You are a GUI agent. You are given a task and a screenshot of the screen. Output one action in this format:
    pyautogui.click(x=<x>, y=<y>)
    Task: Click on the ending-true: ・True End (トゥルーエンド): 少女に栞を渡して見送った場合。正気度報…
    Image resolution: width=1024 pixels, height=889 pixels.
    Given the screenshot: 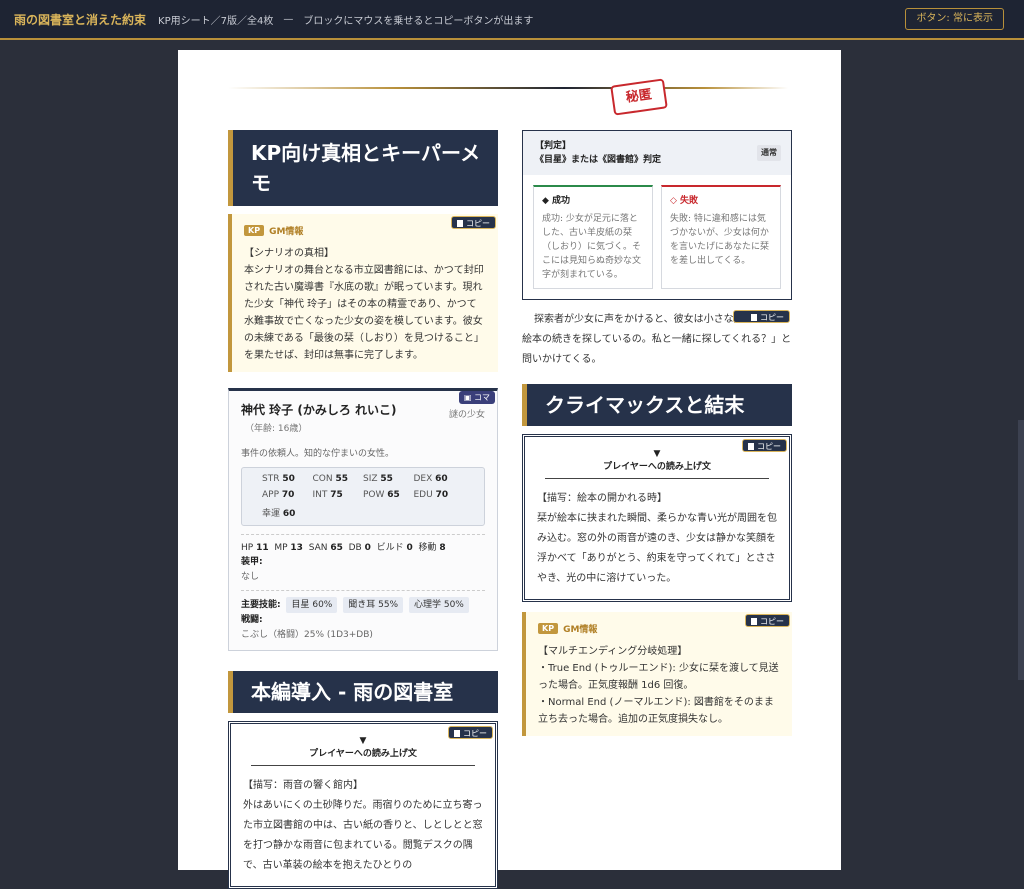 What is the action you would take?
    pyautogui.click(x=658, y=677)
    